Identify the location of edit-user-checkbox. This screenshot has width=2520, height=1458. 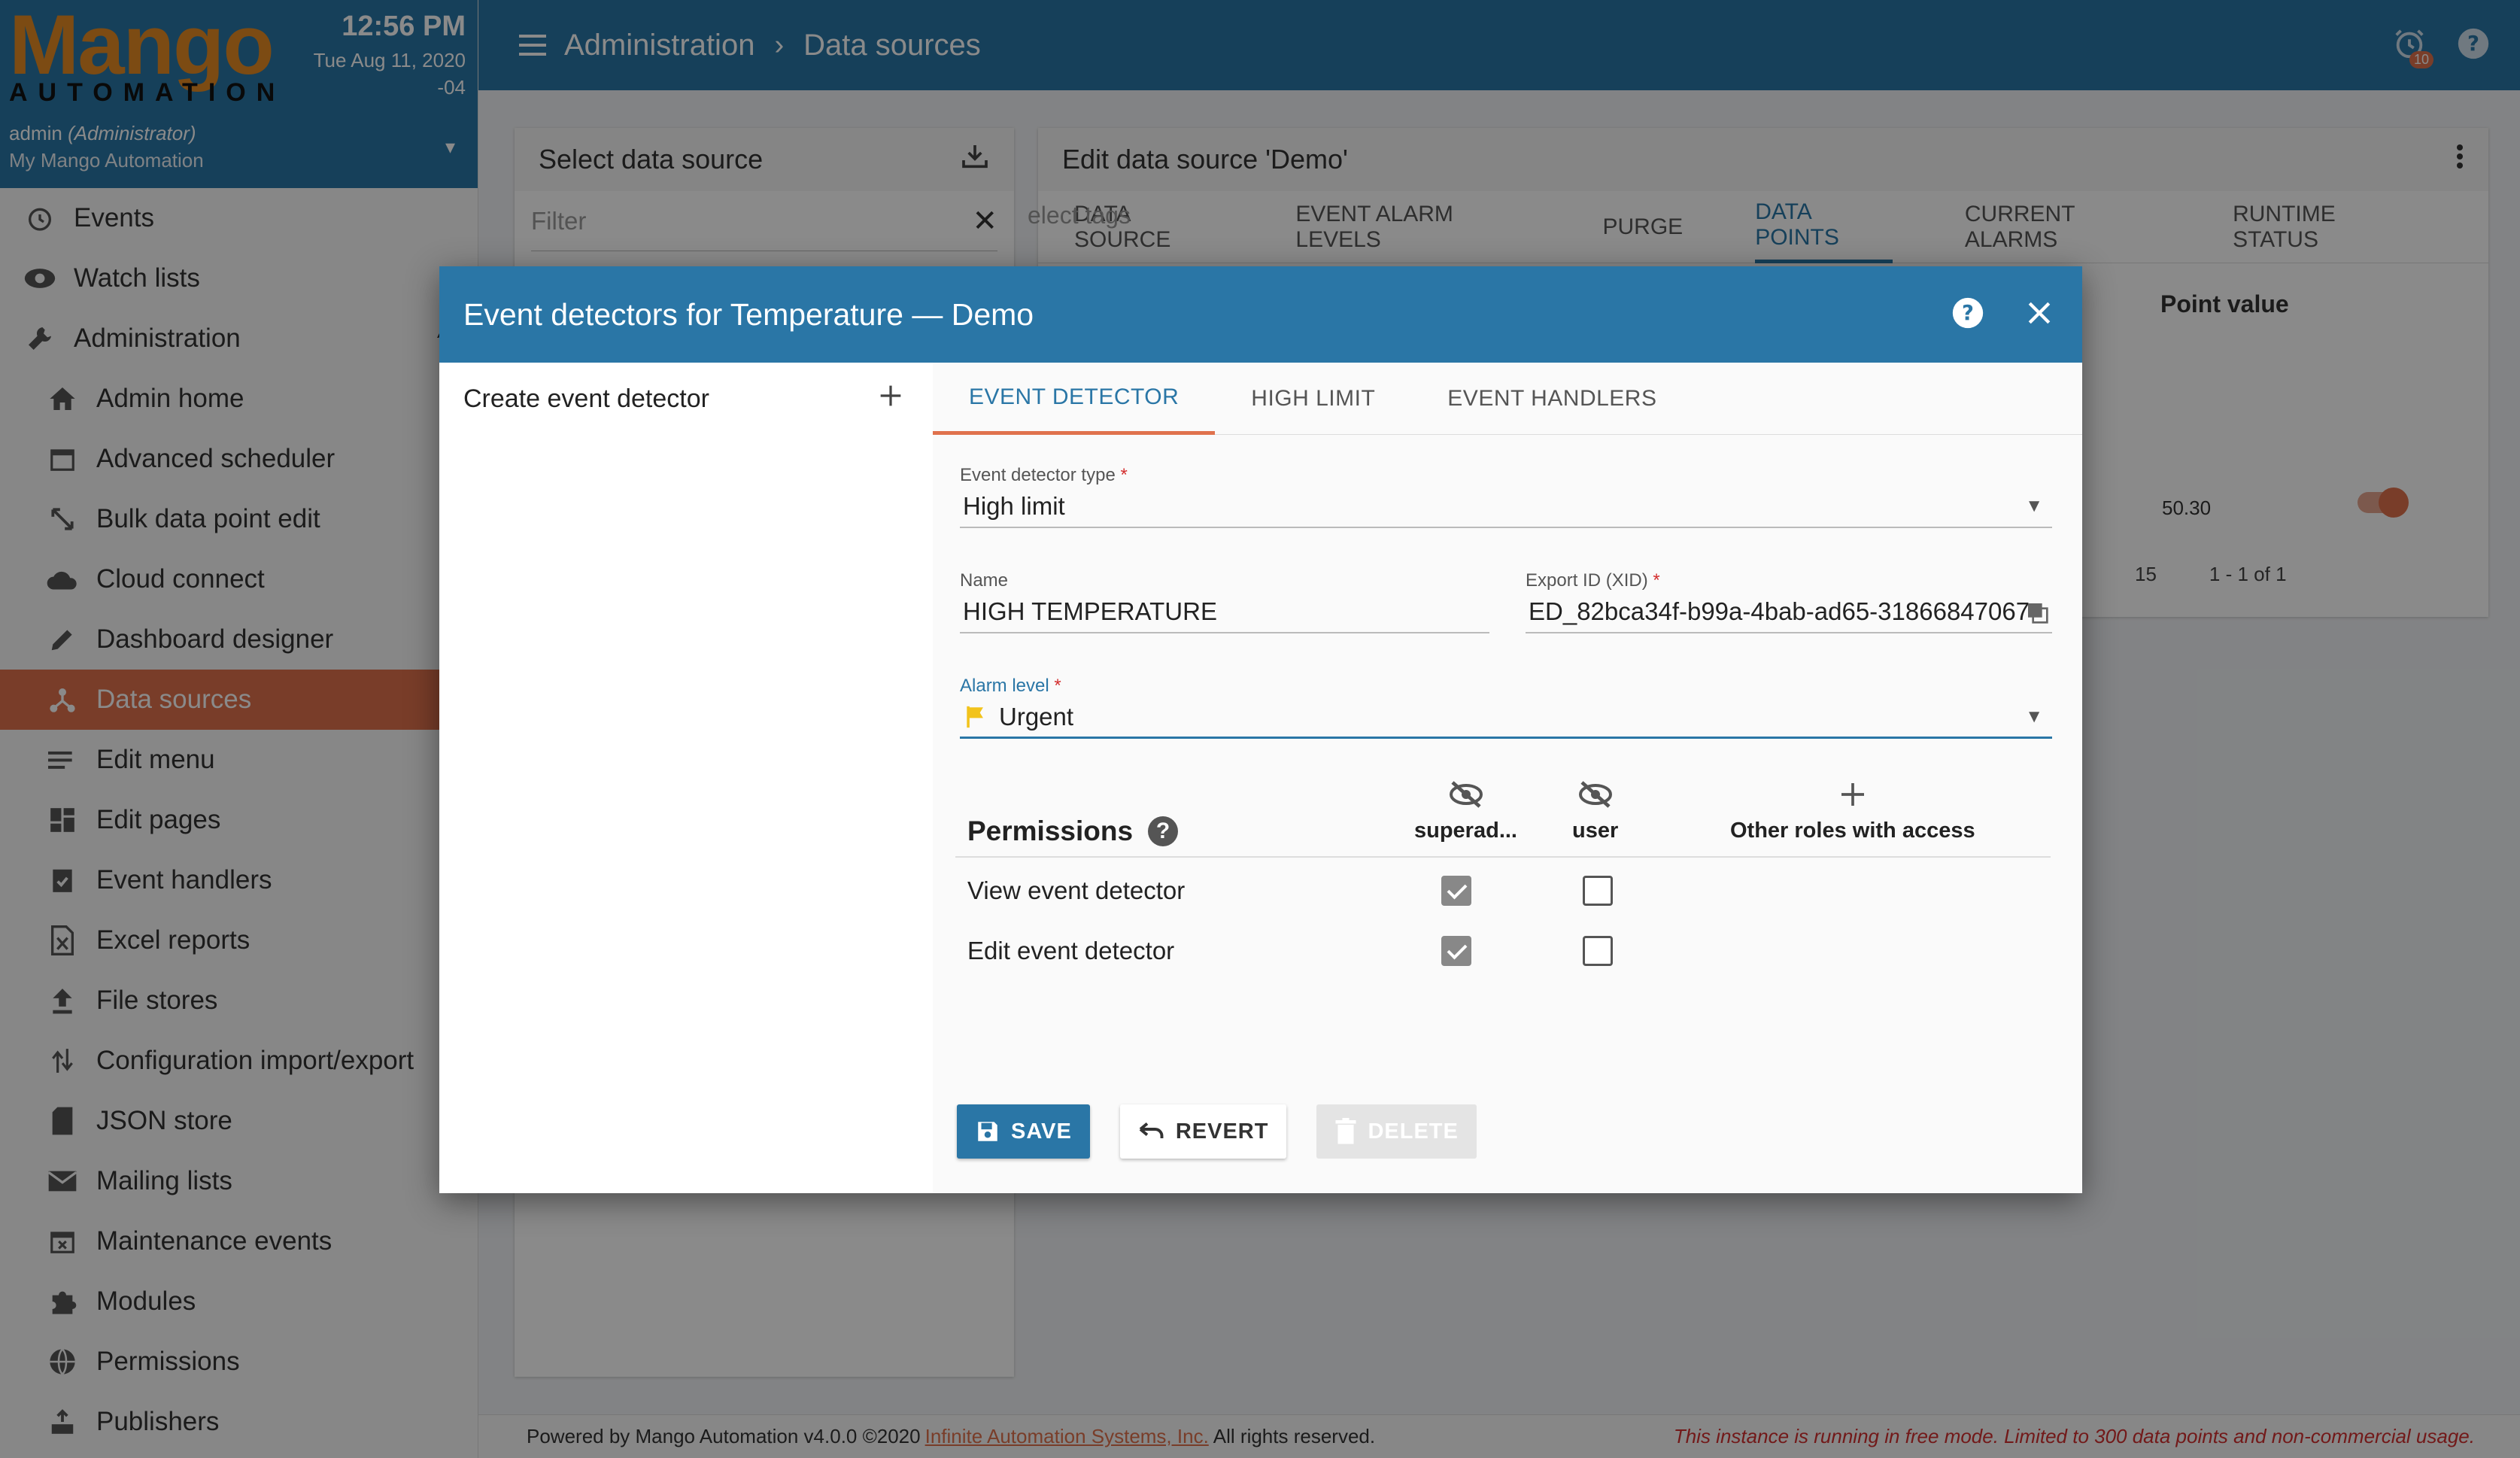
(1598, 951).